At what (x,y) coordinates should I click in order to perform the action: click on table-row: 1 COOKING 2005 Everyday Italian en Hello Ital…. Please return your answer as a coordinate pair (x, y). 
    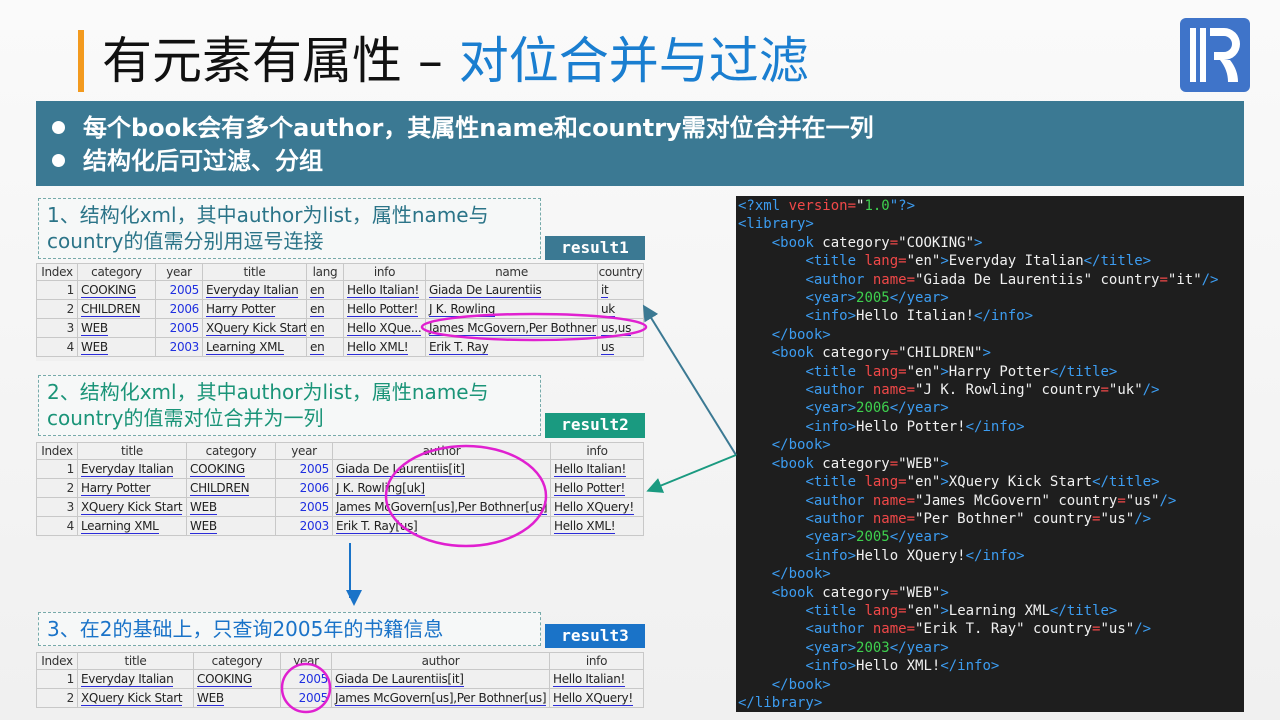
    Looking at the image, I should click on (340, 290).